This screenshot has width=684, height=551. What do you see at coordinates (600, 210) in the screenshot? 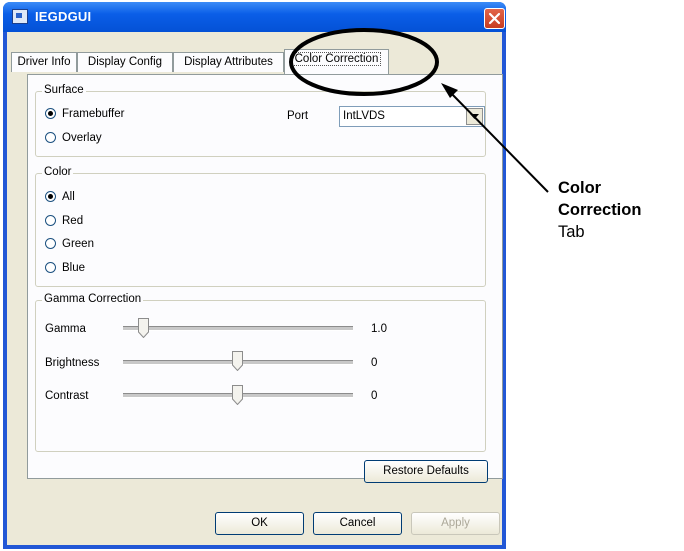
I see `annotation-line2: Correction` at bounding box center [600, 210].